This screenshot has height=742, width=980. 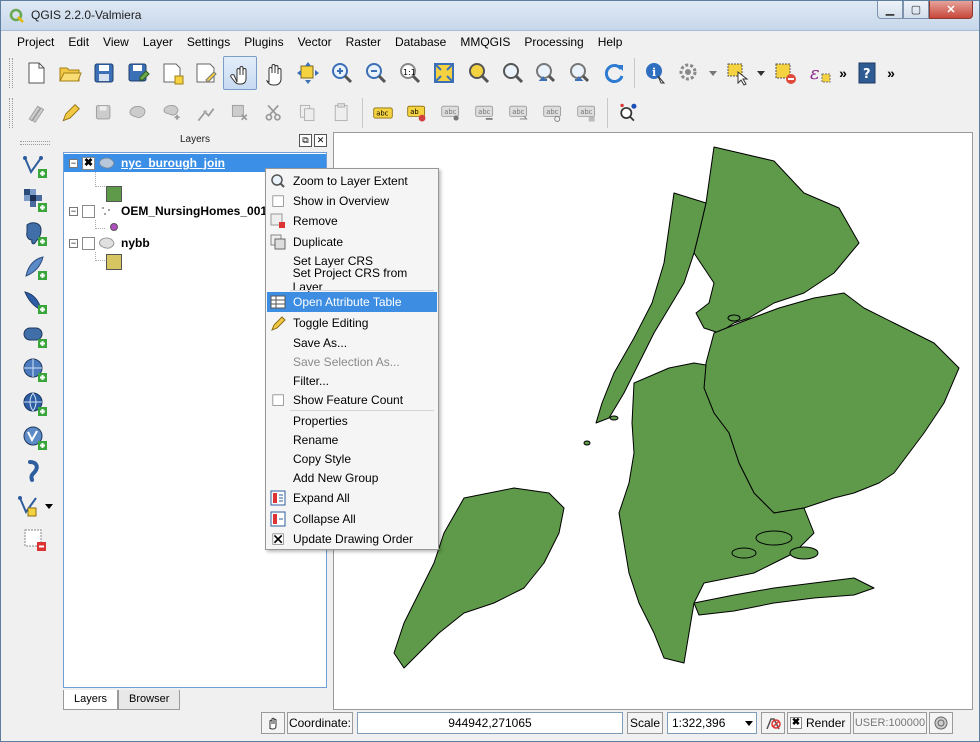 I want to click on add-wcs-layer-icon, so click(x=35, y=404).